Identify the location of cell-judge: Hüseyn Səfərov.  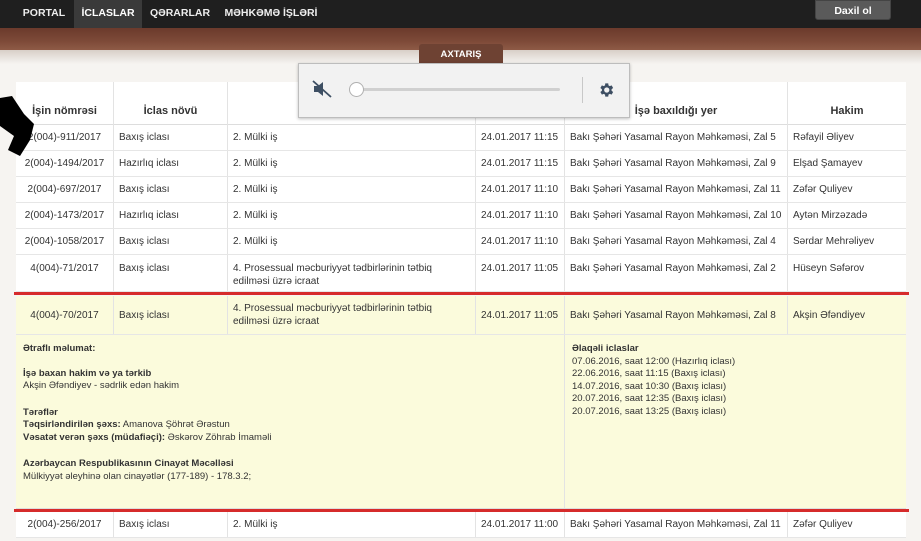
(829, 268).